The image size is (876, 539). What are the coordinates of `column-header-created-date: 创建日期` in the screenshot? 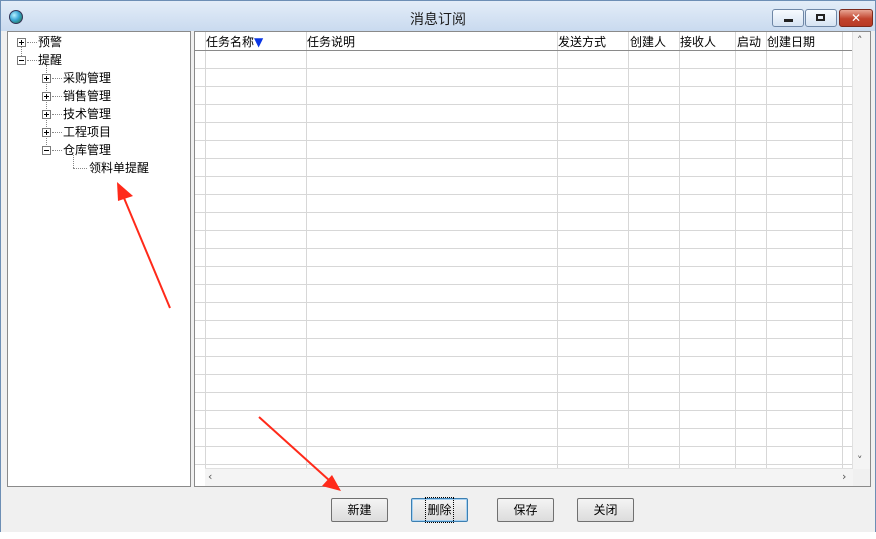 It's located at (791, 42).